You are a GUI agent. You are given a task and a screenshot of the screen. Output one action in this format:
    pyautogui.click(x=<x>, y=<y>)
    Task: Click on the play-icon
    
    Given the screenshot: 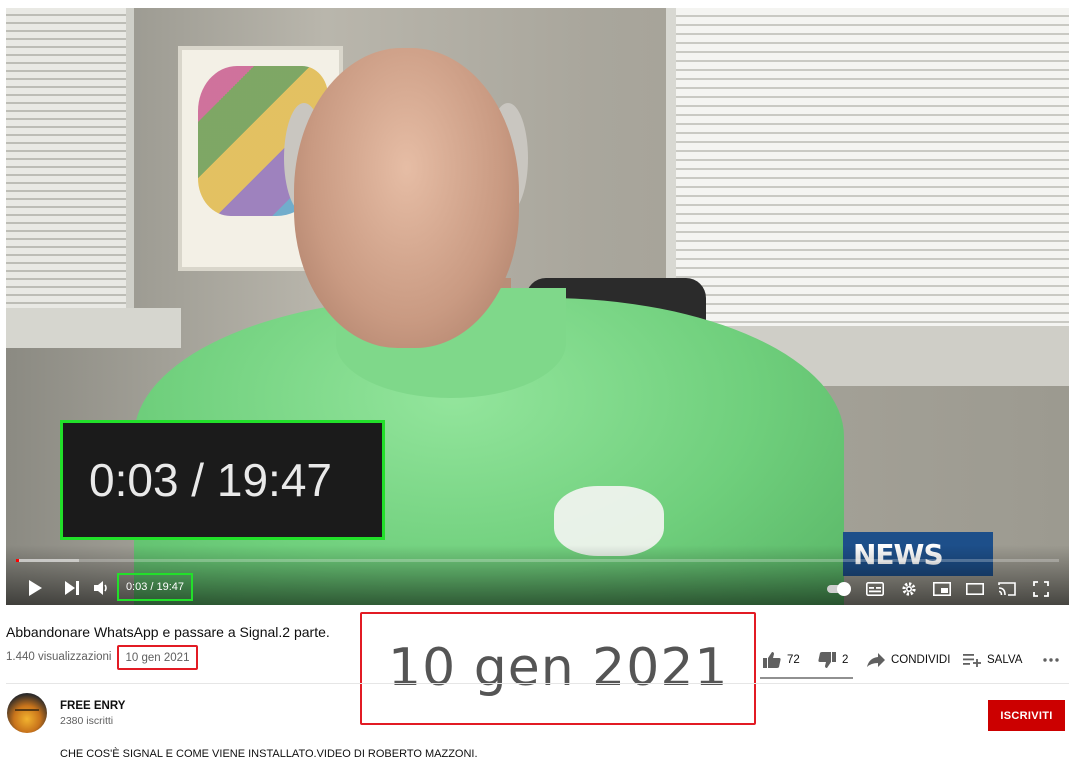 What is the action you would take?
    pyautogui.click(x=35, y=588)
    